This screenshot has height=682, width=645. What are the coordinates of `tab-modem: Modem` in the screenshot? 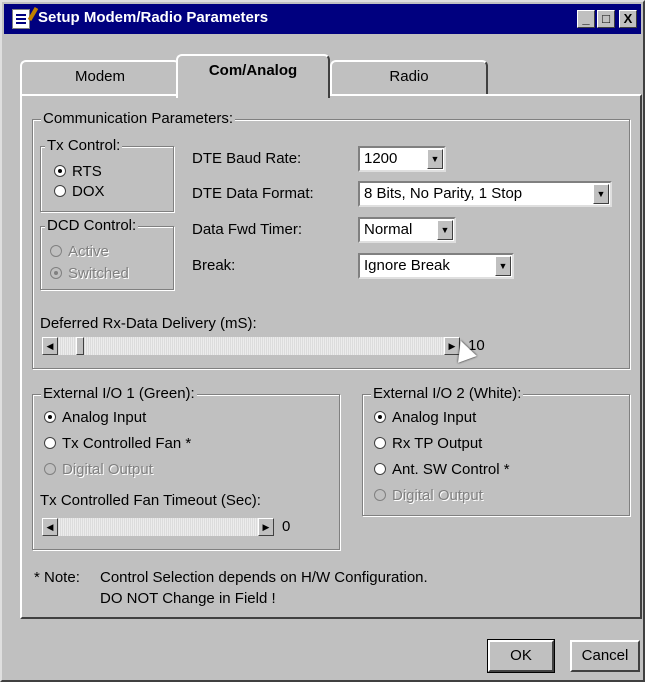 It's located at (100, 78).